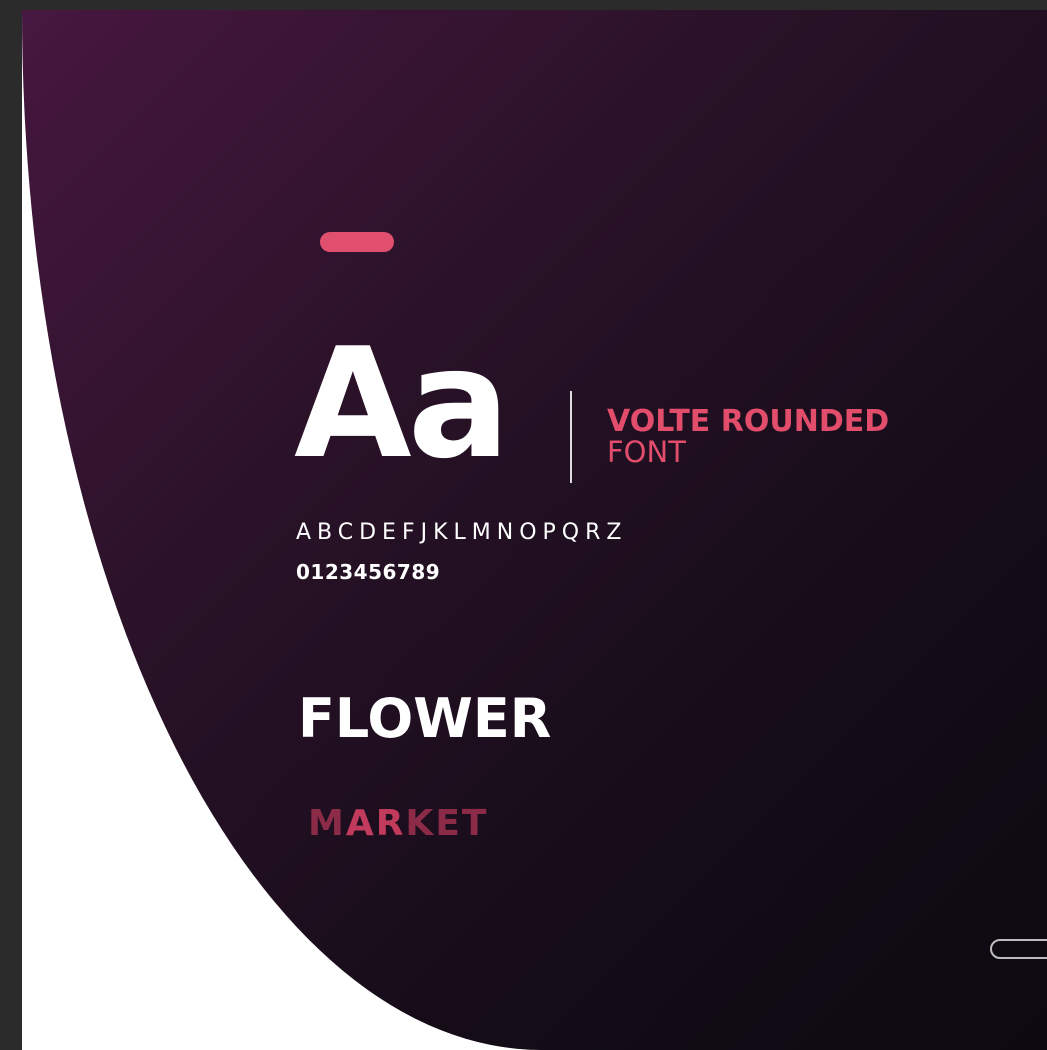 The height and width of the screenshot is (1050, 1047). I want to click on font-label: FONT, so click(646, 452).